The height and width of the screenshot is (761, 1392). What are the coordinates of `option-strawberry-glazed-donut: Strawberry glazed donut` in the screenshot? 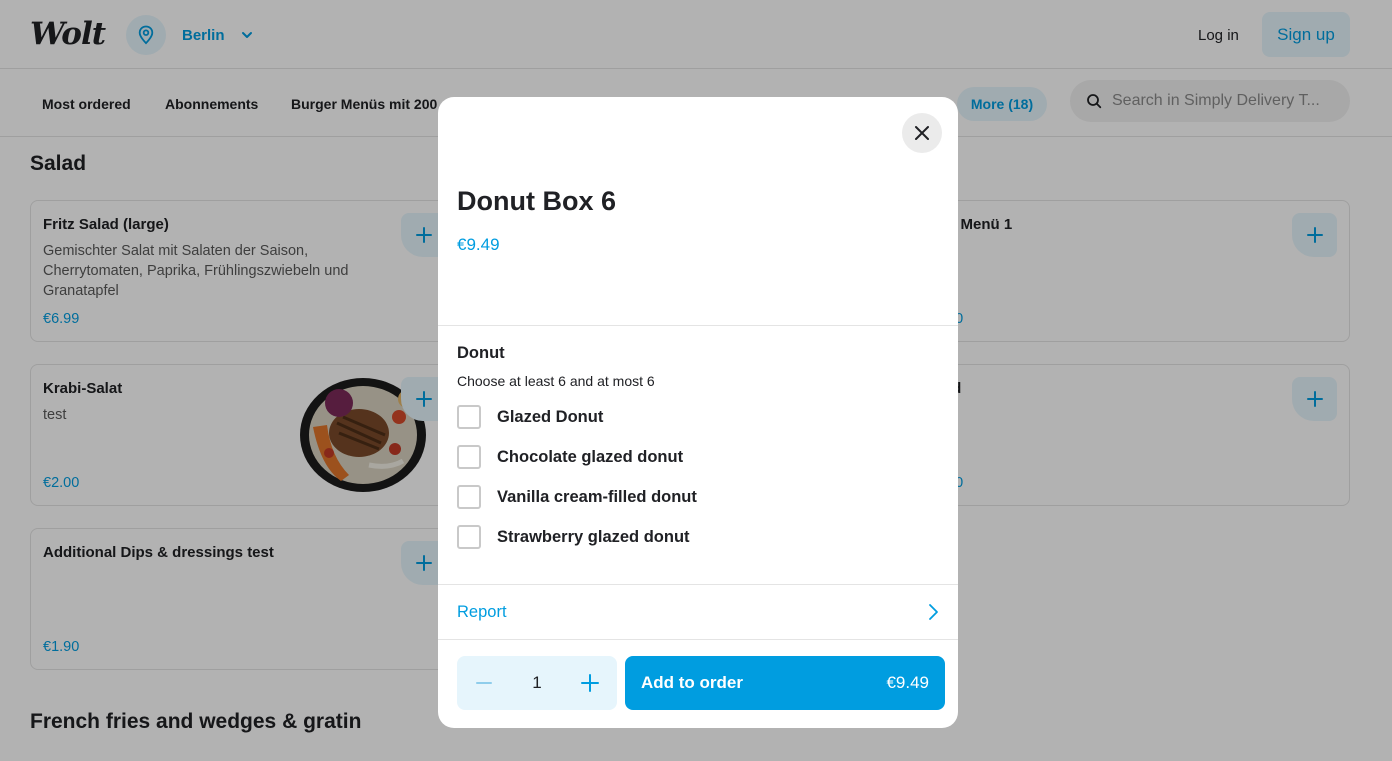 It's located at (573, 537).